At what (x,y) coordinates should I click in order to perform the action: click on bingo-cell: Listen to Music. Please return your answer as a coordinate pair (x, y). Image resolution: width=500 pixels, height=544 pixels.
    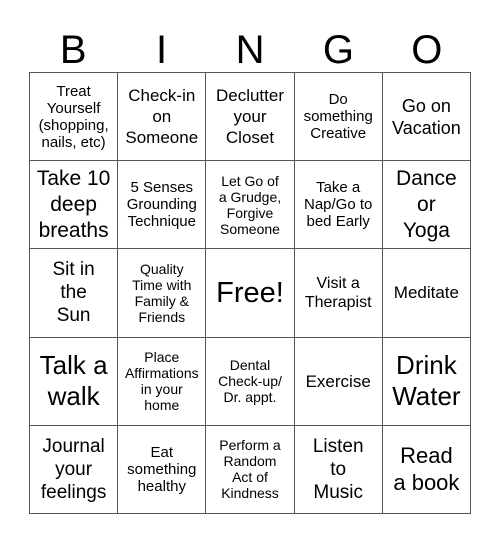
    Looking at the image, I should click on (338, 469).